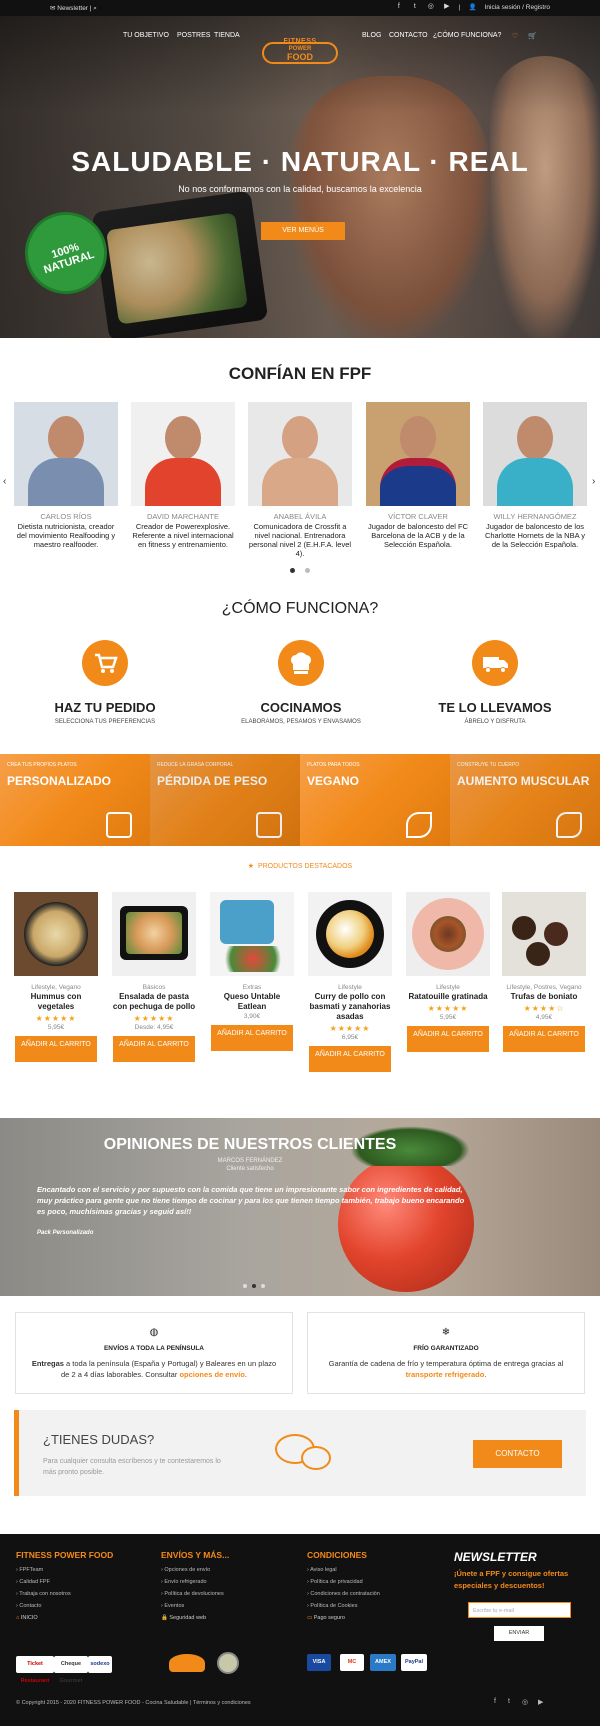 Image resolution: width=600 pixels, height=1726 pixels. Describe the element at coordinates (532, 36) in the screenshot. I see `cart-icon: 🛒` at that location.